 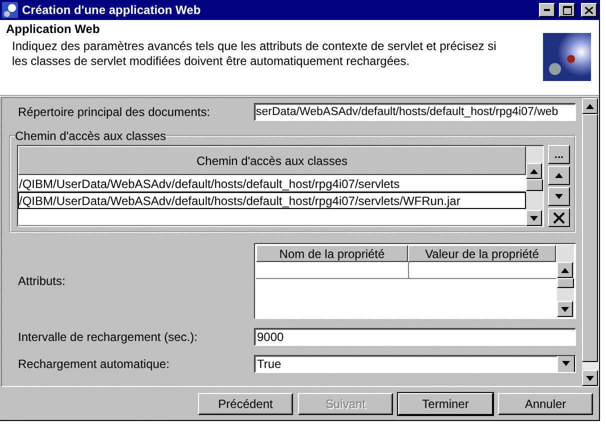 I want to click on minimize-button, so click(x=547, y=10).